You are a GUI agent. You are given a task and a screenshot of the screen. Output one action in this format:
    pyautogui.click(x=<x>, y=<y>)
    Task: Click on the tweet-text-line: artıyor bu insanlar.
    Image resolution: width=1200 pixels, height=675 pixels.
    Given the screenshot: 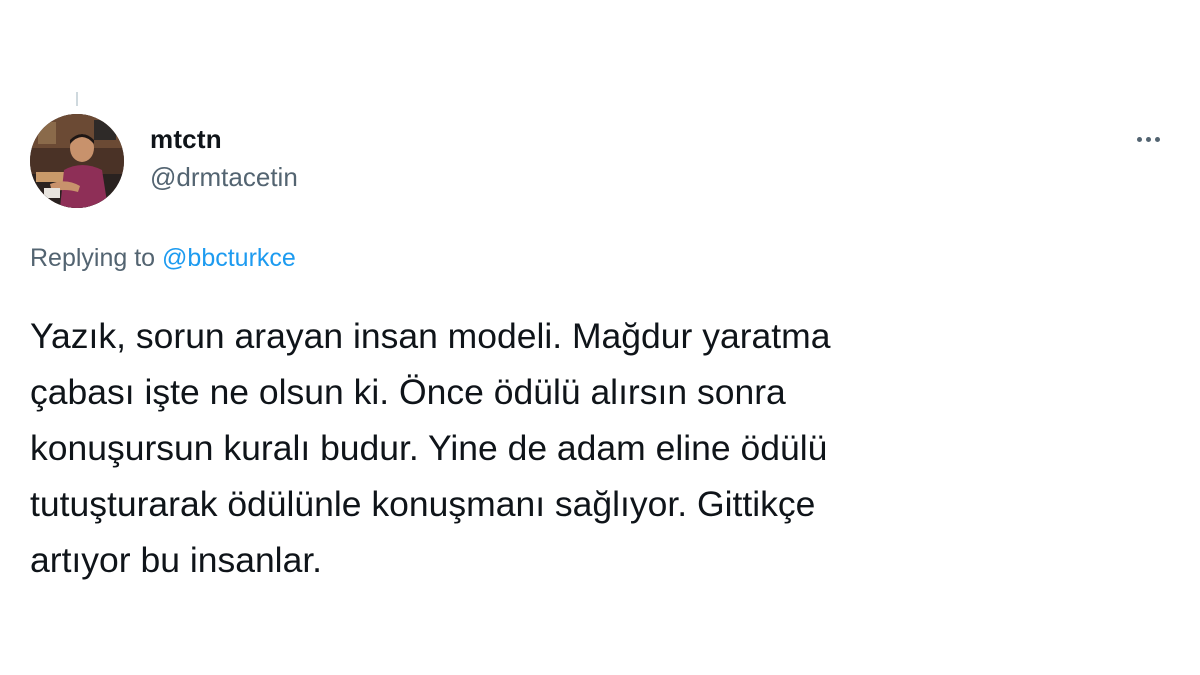 What is the action you would take?
    pyautogui.click(x=176, y=560)
    